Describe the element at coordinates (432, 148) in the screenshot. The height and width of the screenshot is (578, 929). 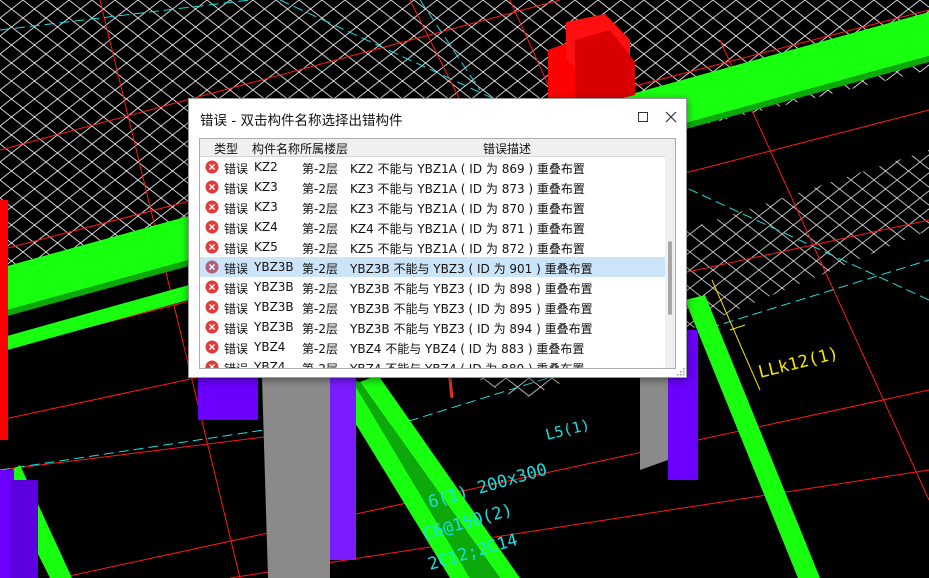
I see `list-header: 类型 构件名称 所属楼层 错误描述` at that location.